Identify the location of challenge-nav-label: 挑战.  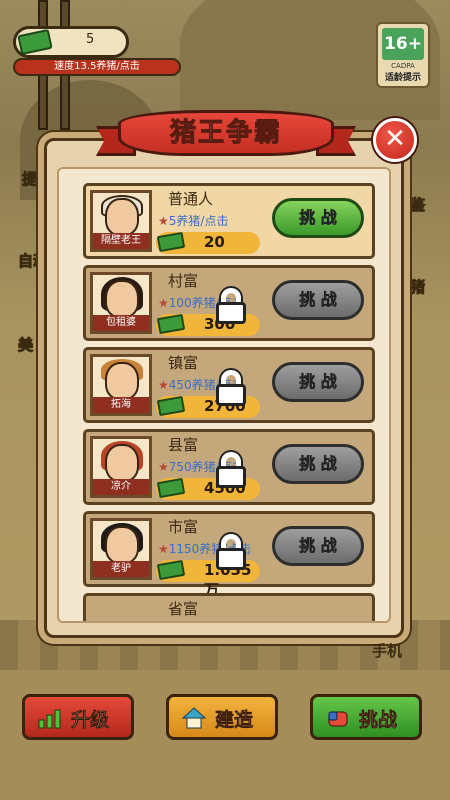
(378, 720).